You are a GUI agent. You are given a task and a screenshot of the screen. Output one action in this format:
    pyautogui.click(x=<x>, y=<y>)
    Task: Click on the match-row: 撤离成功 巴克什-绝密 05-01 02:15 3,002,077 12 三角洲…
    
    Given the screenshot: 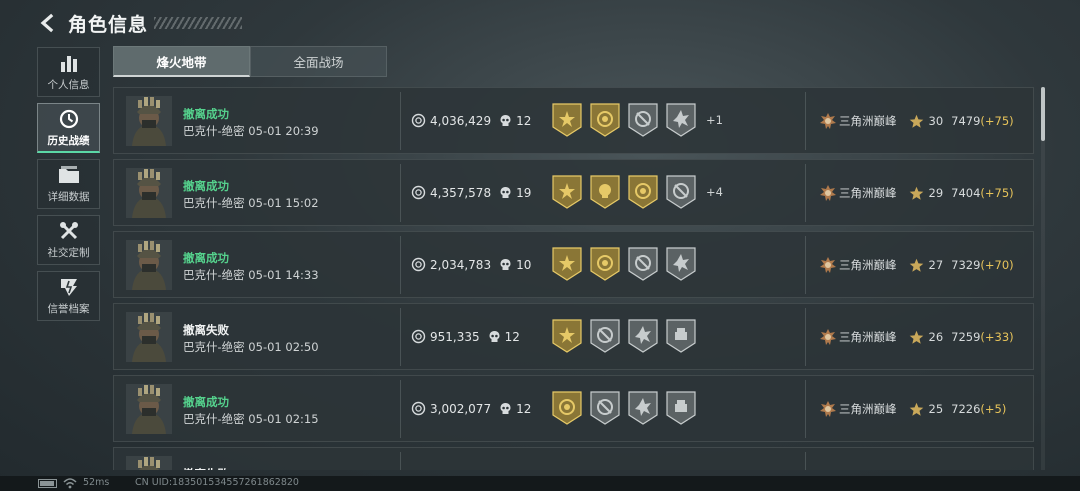 What is the action you would take?
    pyautogui.click(x=573, y=408)
    